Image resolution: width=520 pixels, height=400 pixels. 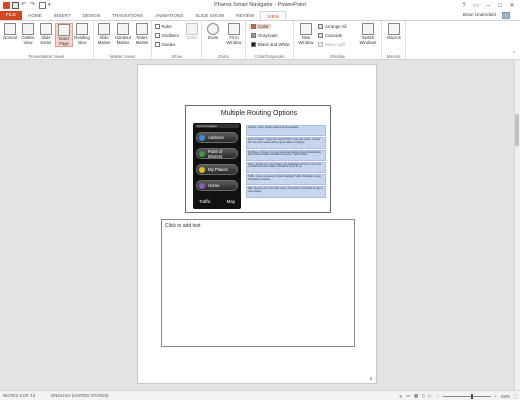 I want to click on tab-design: DESIGN, so click(x=92, y=15).